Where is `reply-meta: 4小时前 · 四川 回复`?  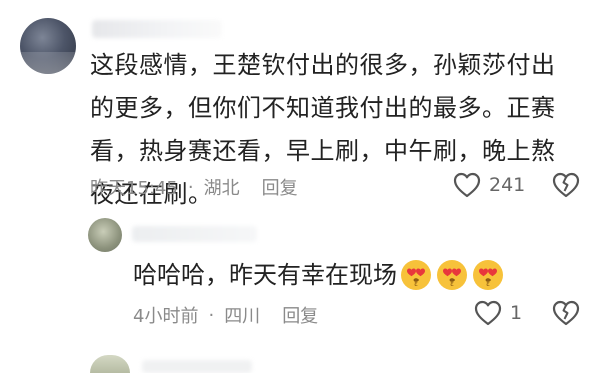 reply-meta: 4小时前 · 四川 回复 is located at coordinates (225, 315).